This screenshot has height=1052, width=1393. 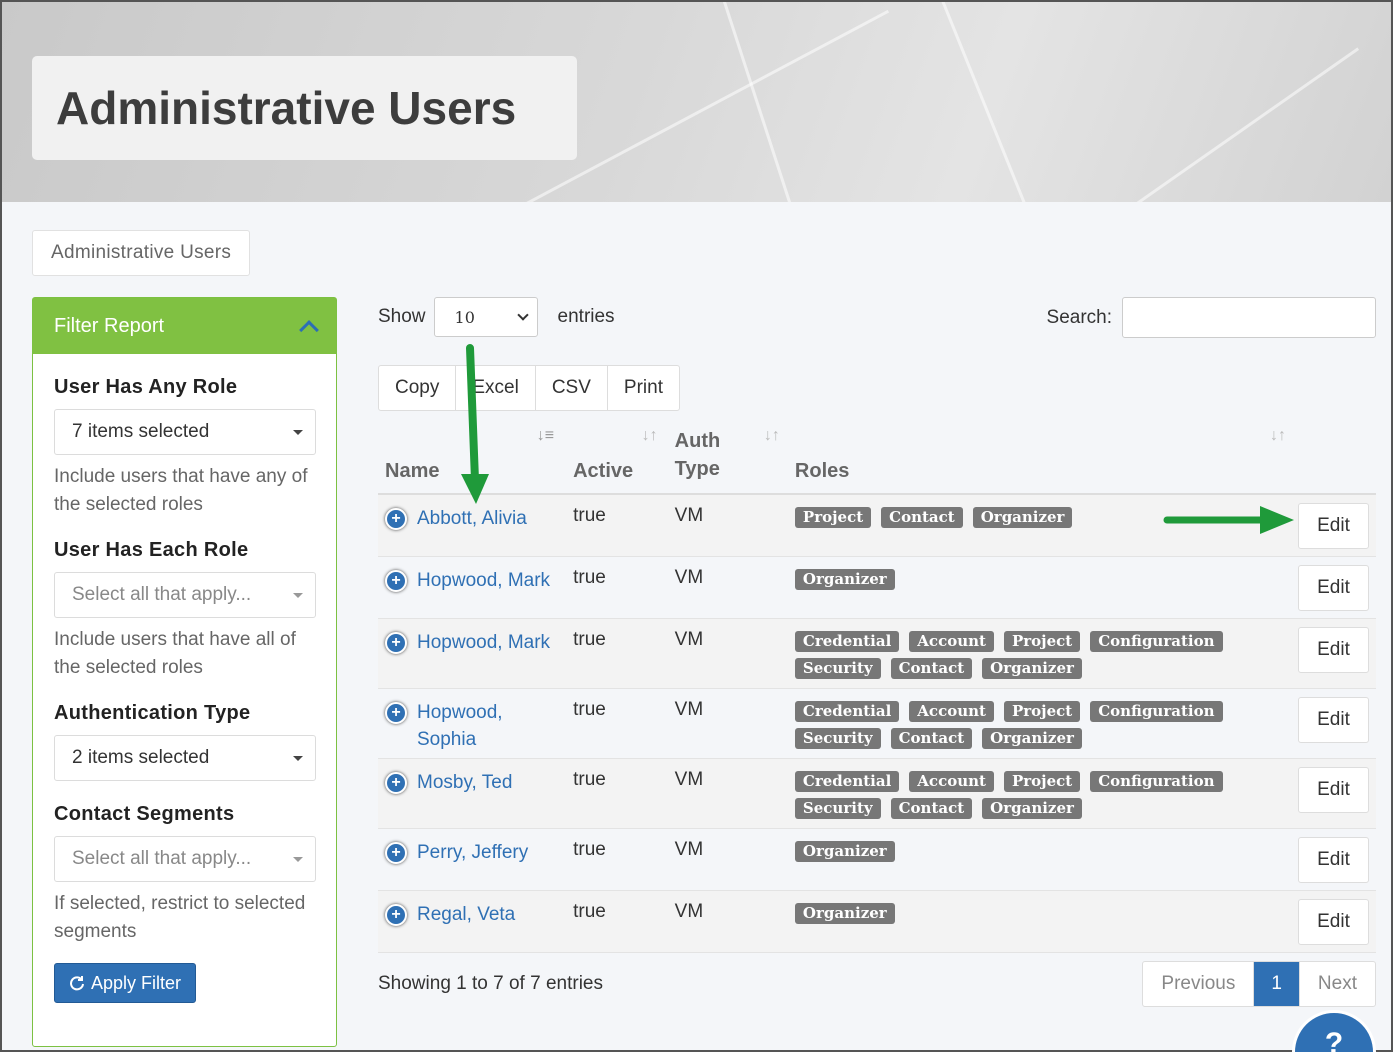 I want to click on copy-button: Copy, so click(x=418, y=388).